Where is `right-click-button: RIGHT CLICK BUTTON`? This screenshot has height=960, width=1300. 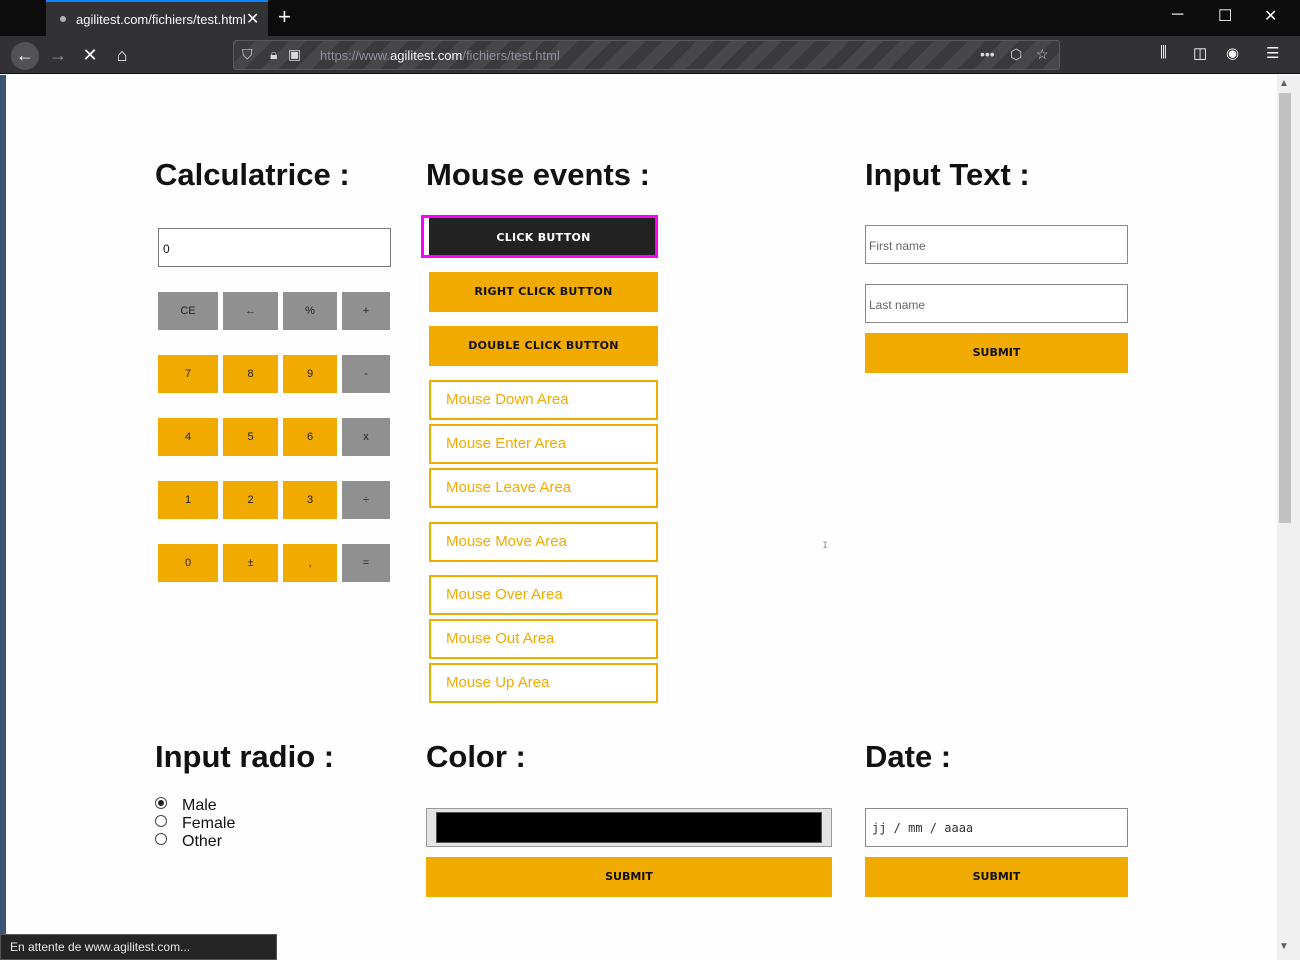 right-click-button: RIGHT CLICK BUTTON is located at coordinates (543, 292).